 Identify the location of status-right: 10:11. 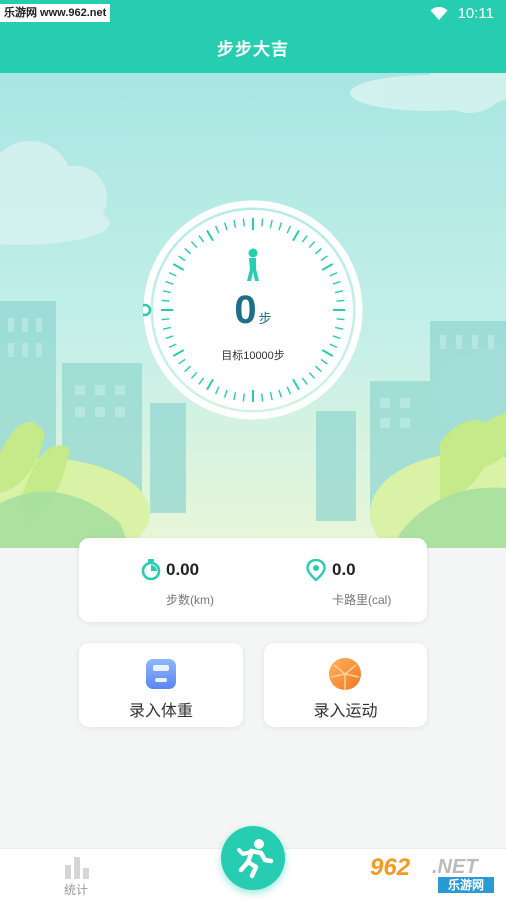
(462, 13).